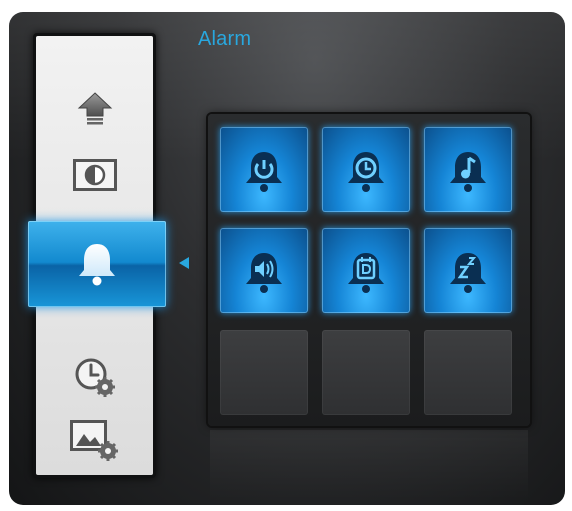  I want to click on alarm-volume-icon, so click(264, 272).